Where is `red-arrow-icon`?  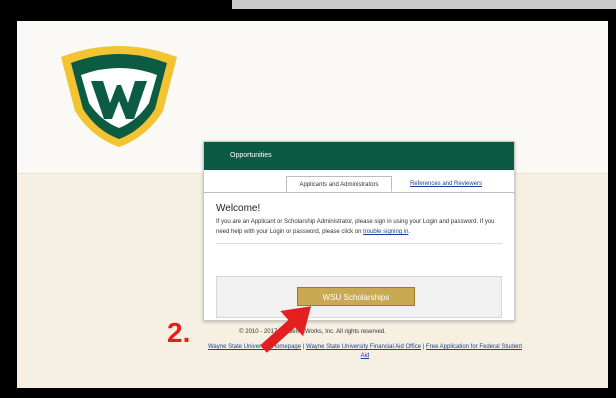 red-arrow-icon is located at coordinates (286, 329).